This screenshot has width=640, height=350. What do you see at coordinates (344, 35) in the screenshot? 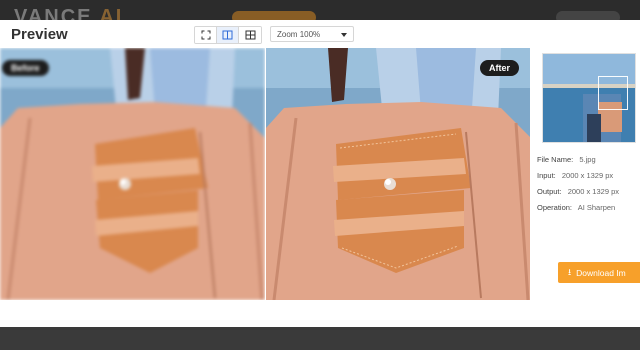
I see `caret-down-icon` at bounding box center [344, 35].